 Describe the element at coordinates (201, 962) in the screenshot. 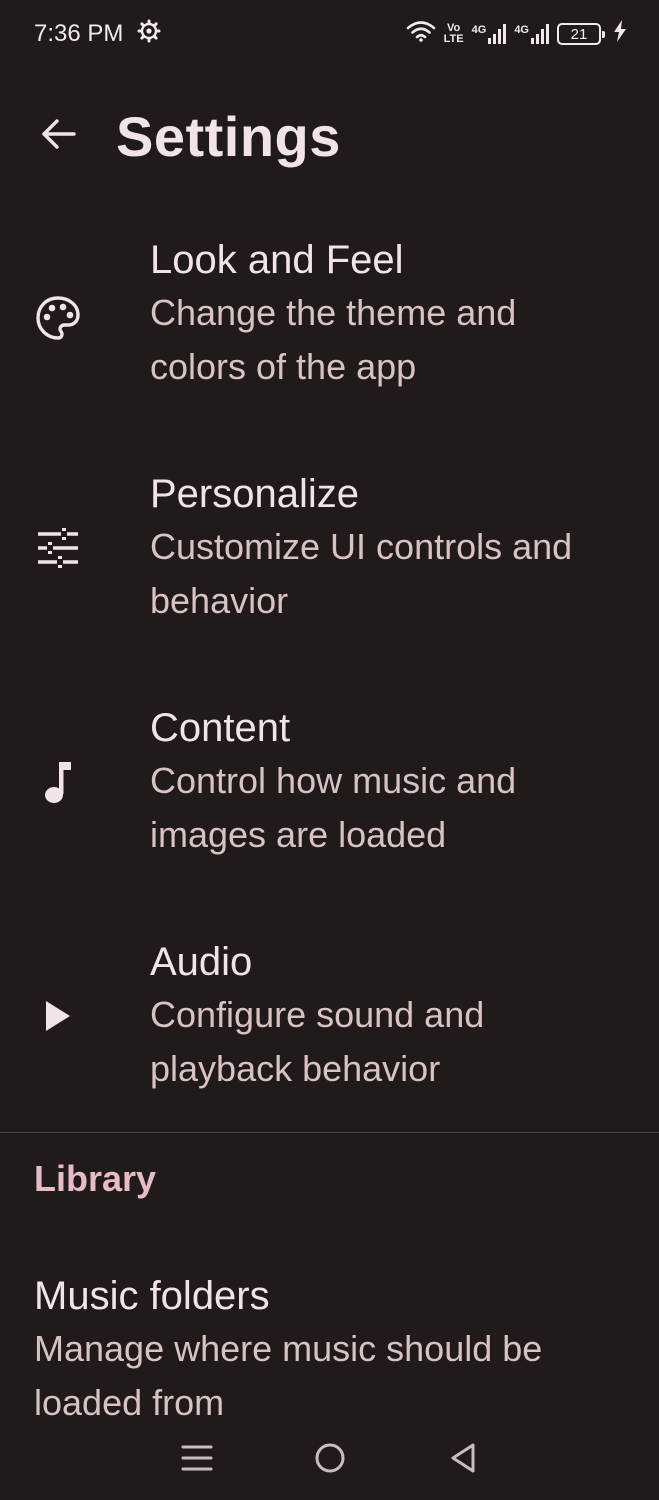

I see `setting-title: Audio` at that location.